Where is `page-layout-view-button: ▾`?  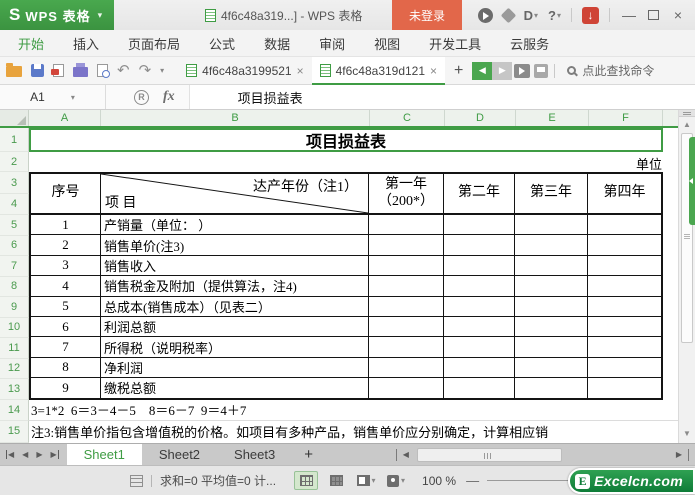
page-layout-view-button: ▾ is located at coordinates (366, 480).